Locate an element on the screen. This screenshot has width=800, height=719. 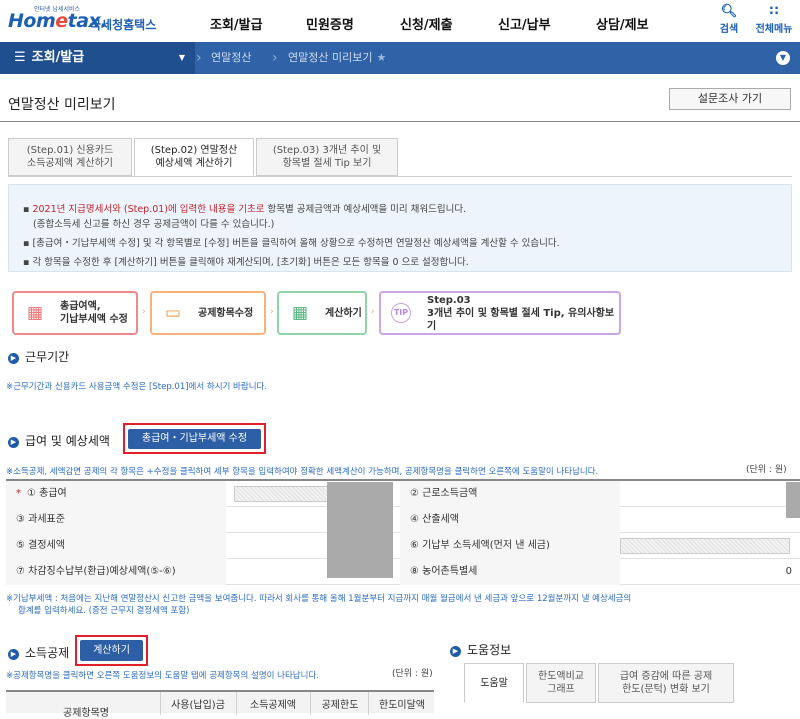
tab-help: 도움말 is located at coordinates (494, 683).